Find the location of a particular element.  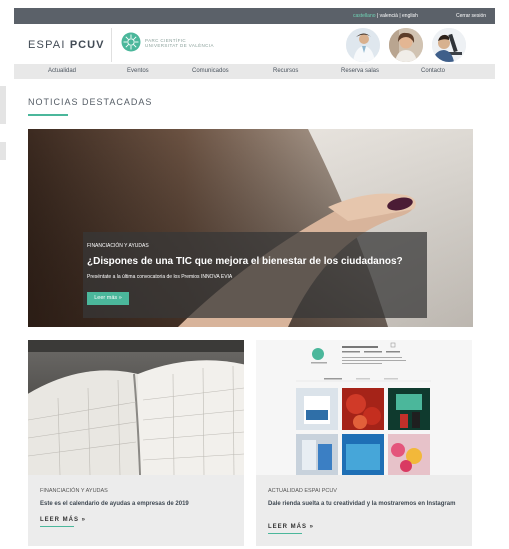

logo-prefix: ESPAI is located at coordinates (49, 45).